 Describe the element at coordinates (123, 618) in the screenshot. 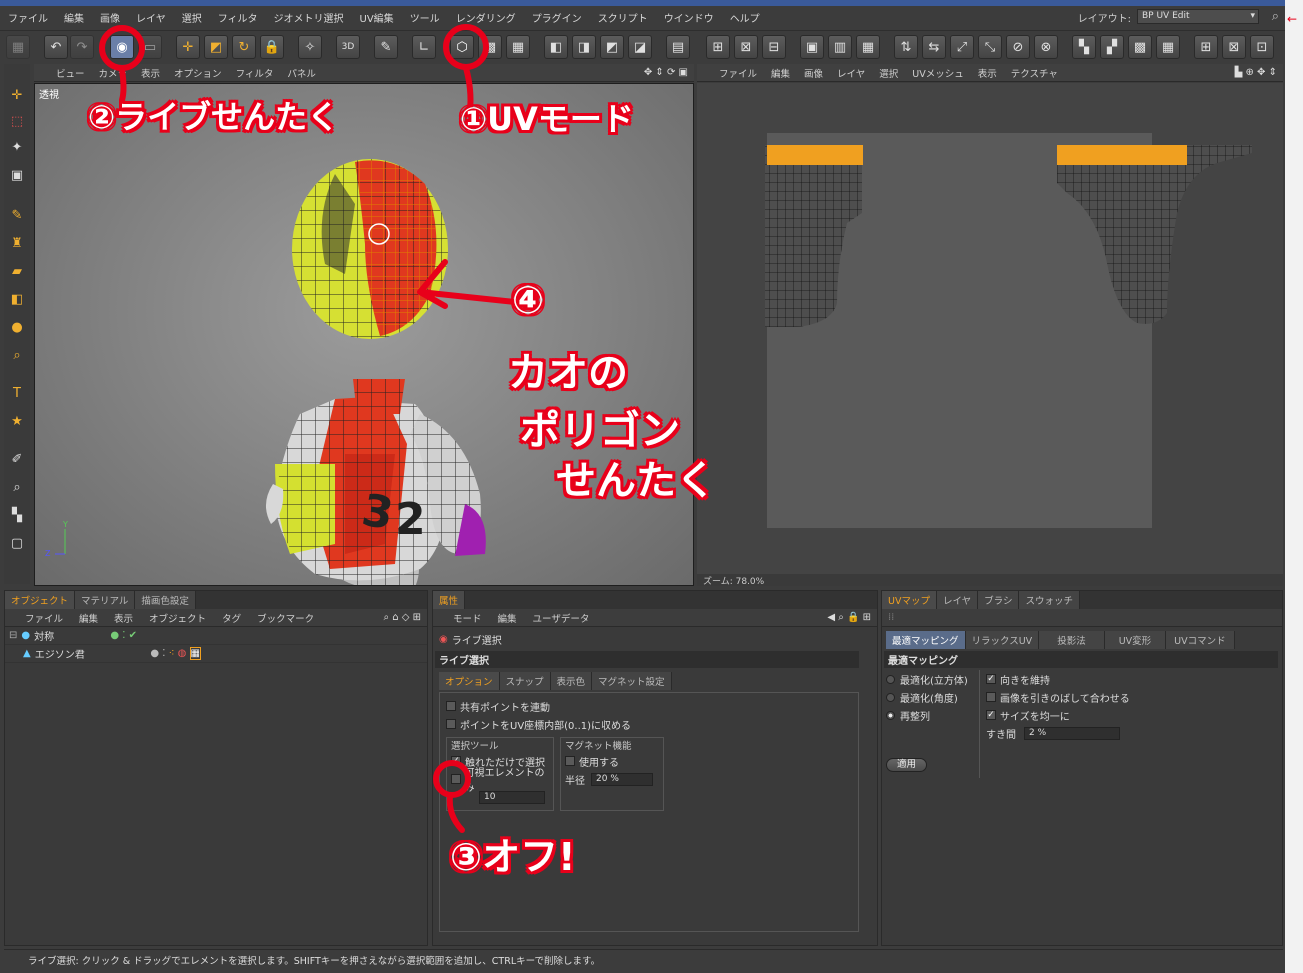

I see `obj-menu-view: 表示` at that location.